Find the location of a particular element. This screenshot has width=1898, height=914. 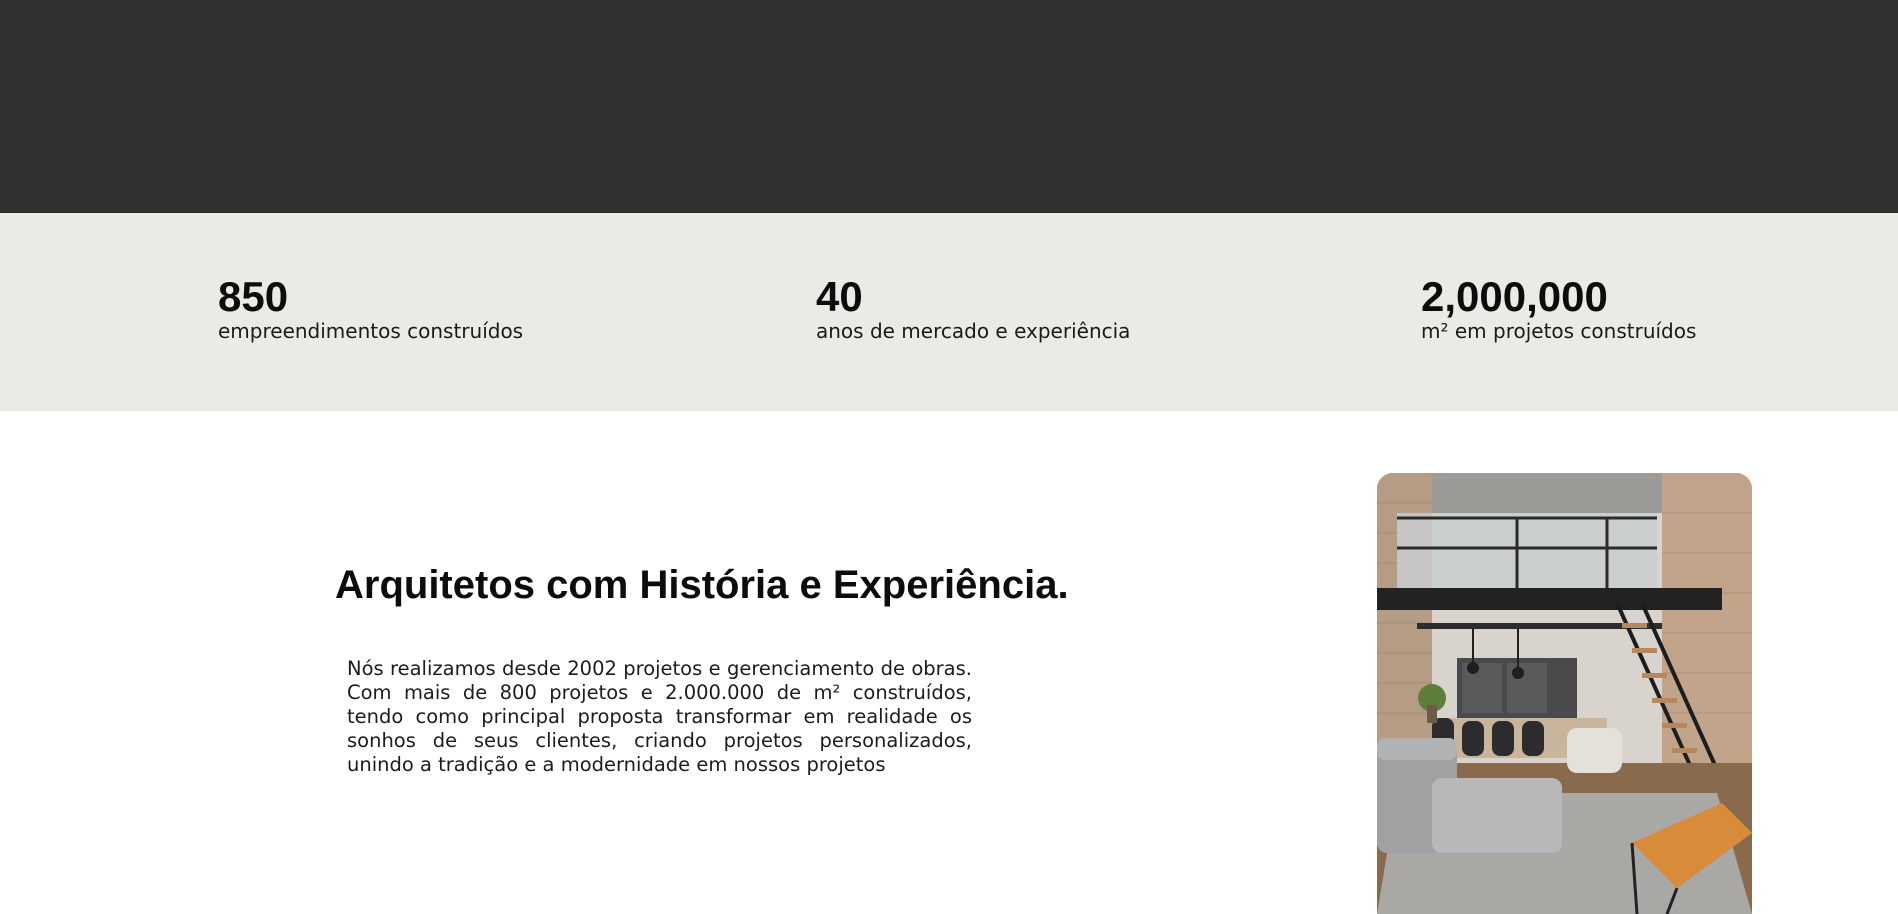

stat-label: m² em projetos construídos is located at coordinates (1559, 331).